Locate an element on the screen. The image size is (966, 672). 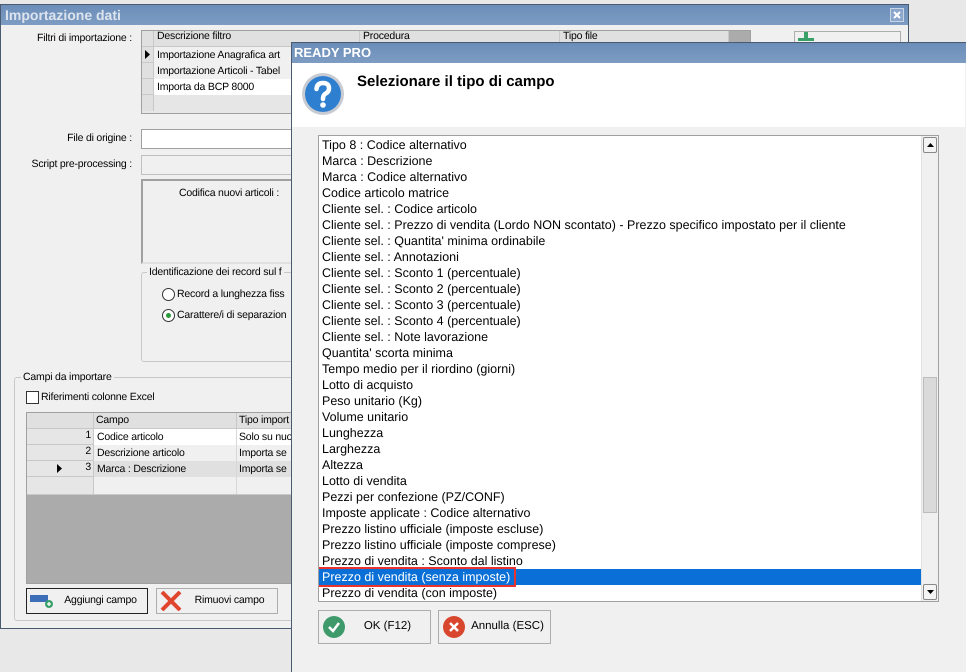
table-cell: Importazione Anagrafica art is located at coordinates (218, 55).